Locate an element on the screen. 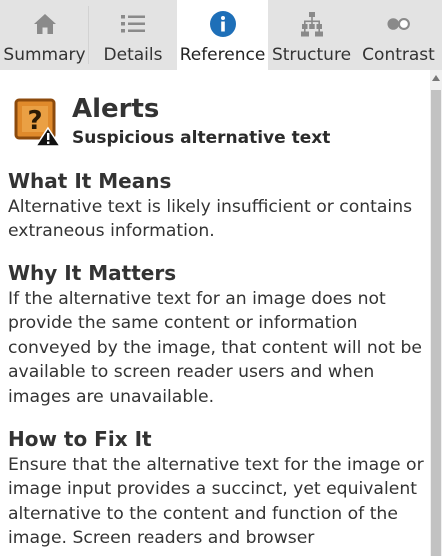  contrast-toggle-icon is located at coordinates (399, 24).